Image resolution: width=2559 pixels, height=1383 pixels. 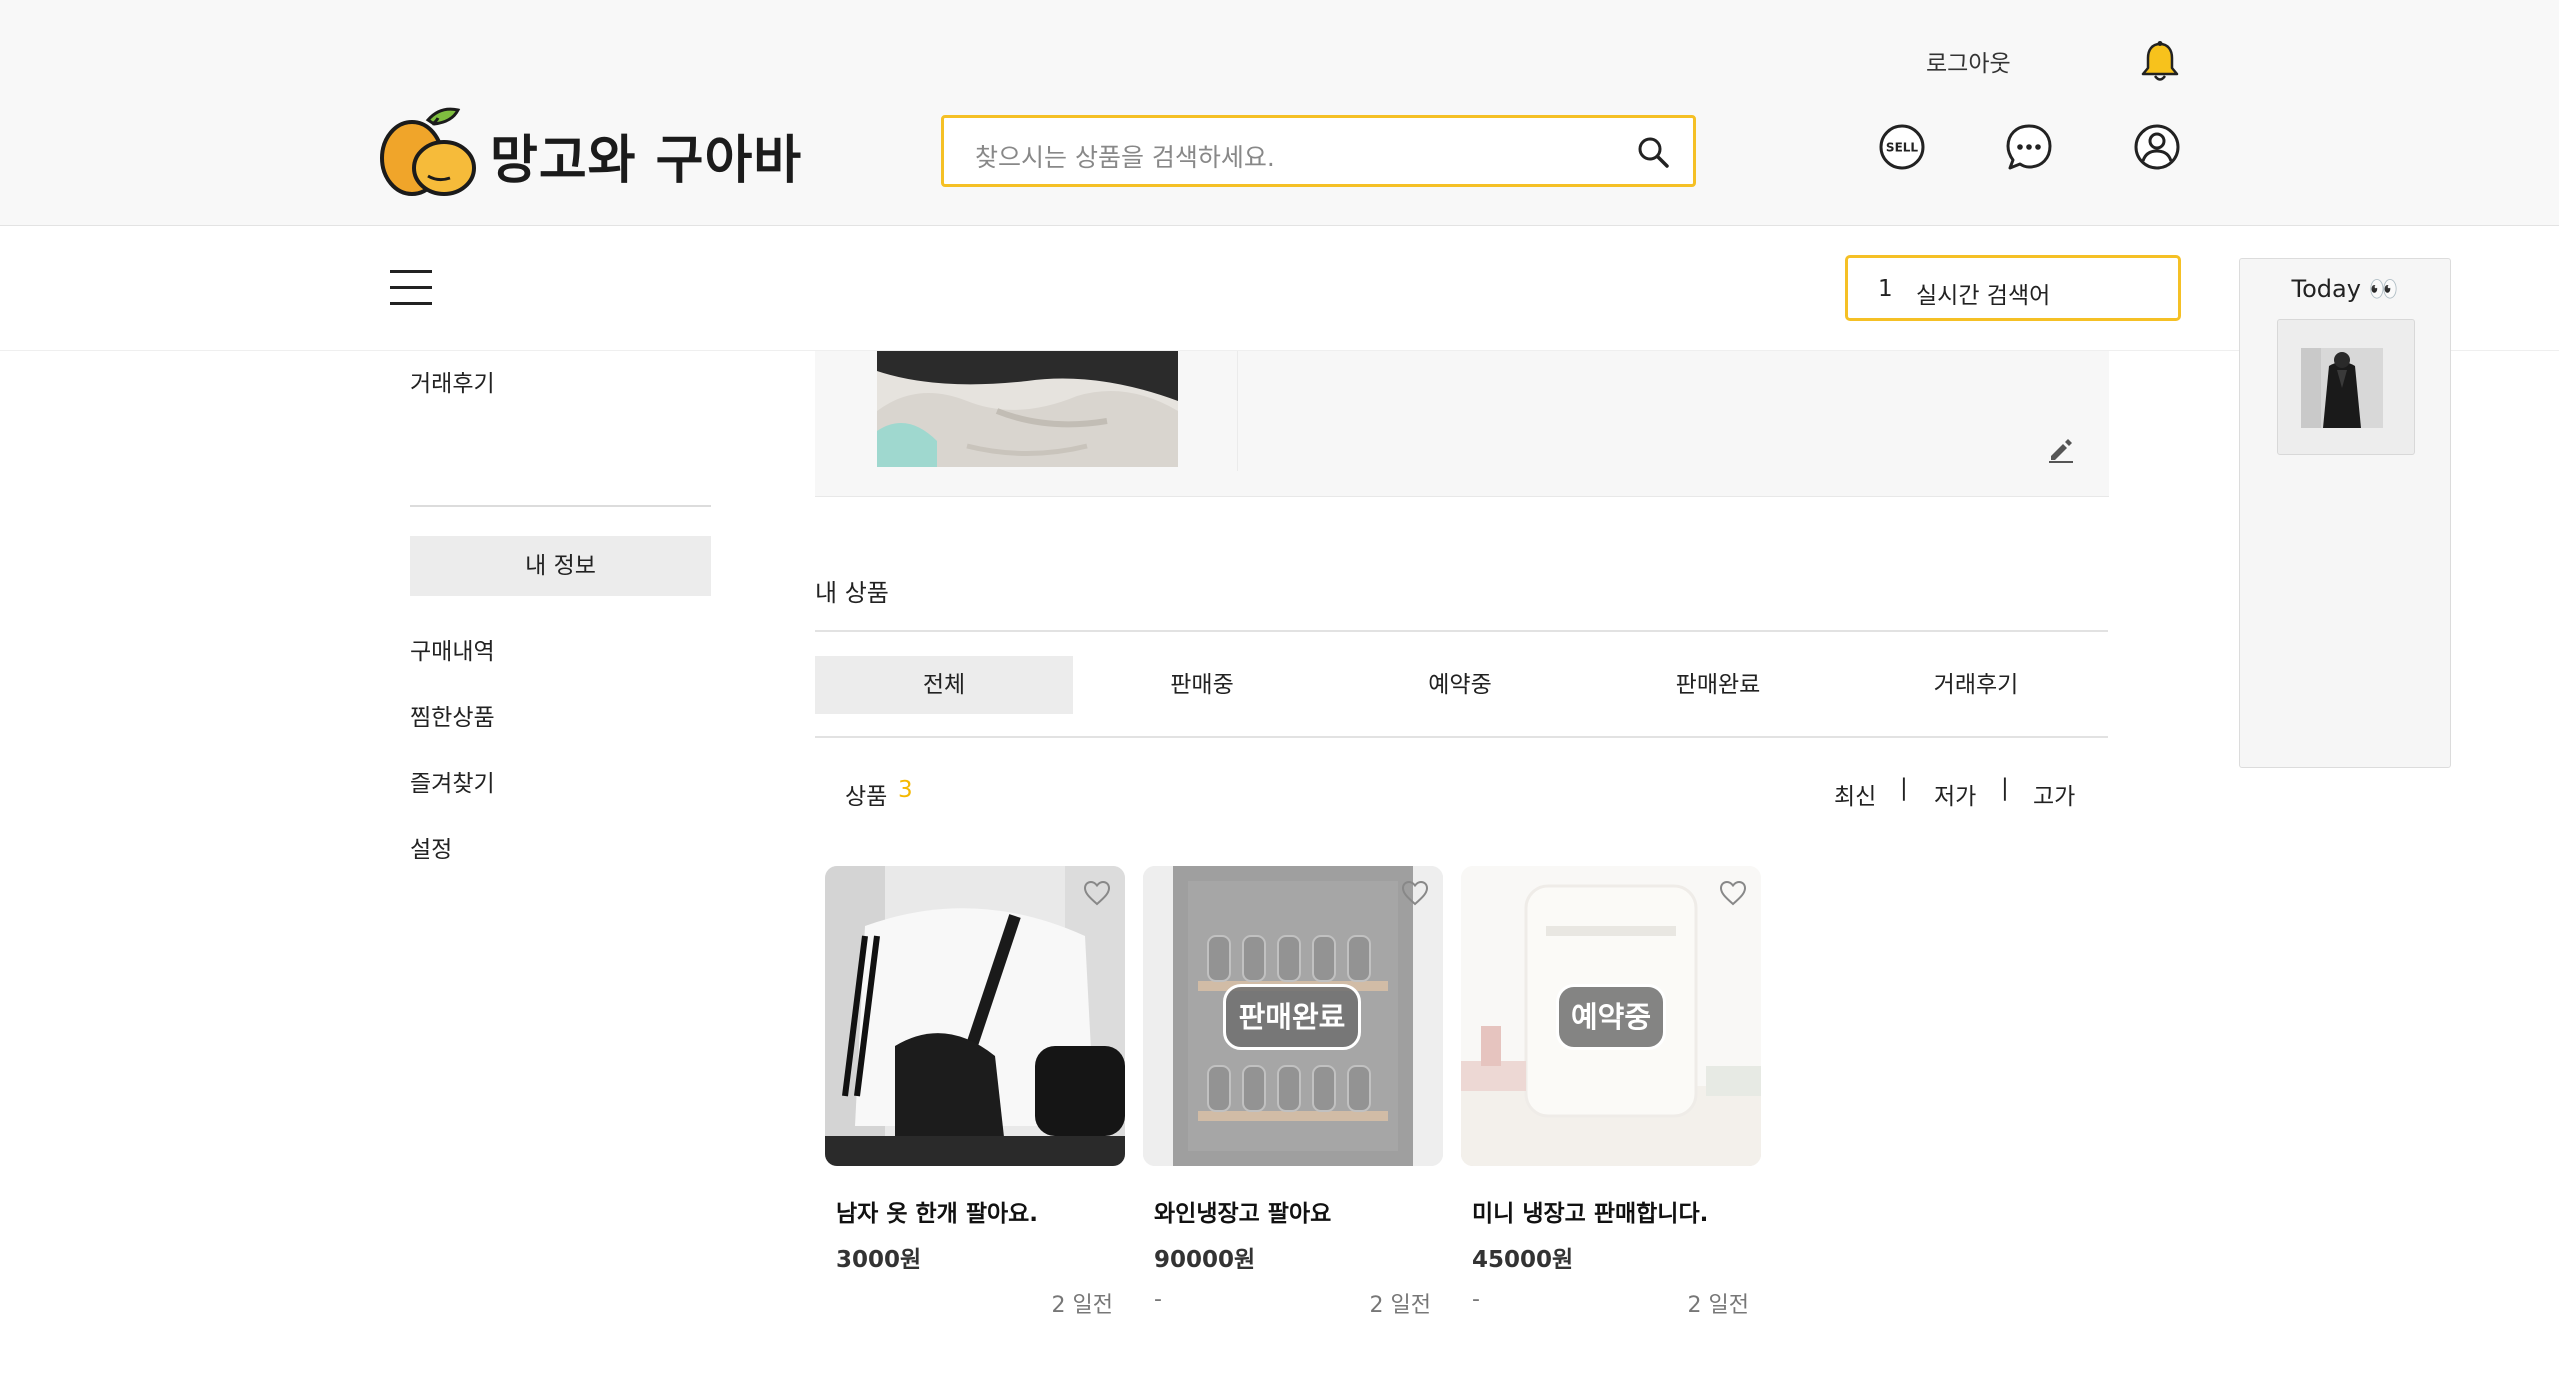 What do you see at coordinates (905, 790) in the screenshot?
I see `product-count: 3` at bounding box center [905, 790].